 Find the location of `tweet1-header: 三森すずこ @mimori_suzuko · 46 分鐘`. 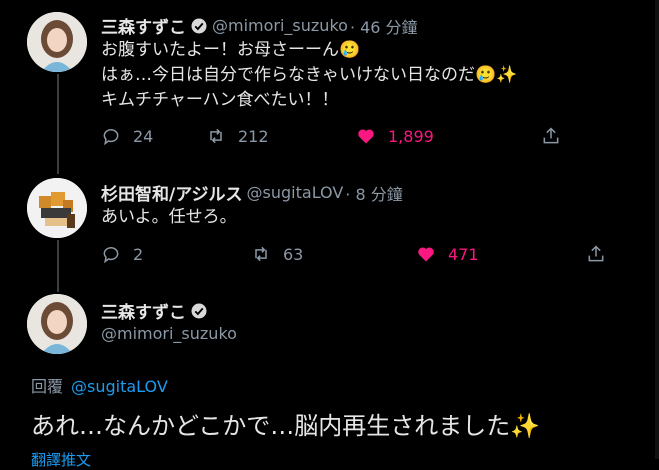

tweet1-header: 三森すずこ @mimori_suzuko · 46 分鐘 is located at coordinates (259, 25).